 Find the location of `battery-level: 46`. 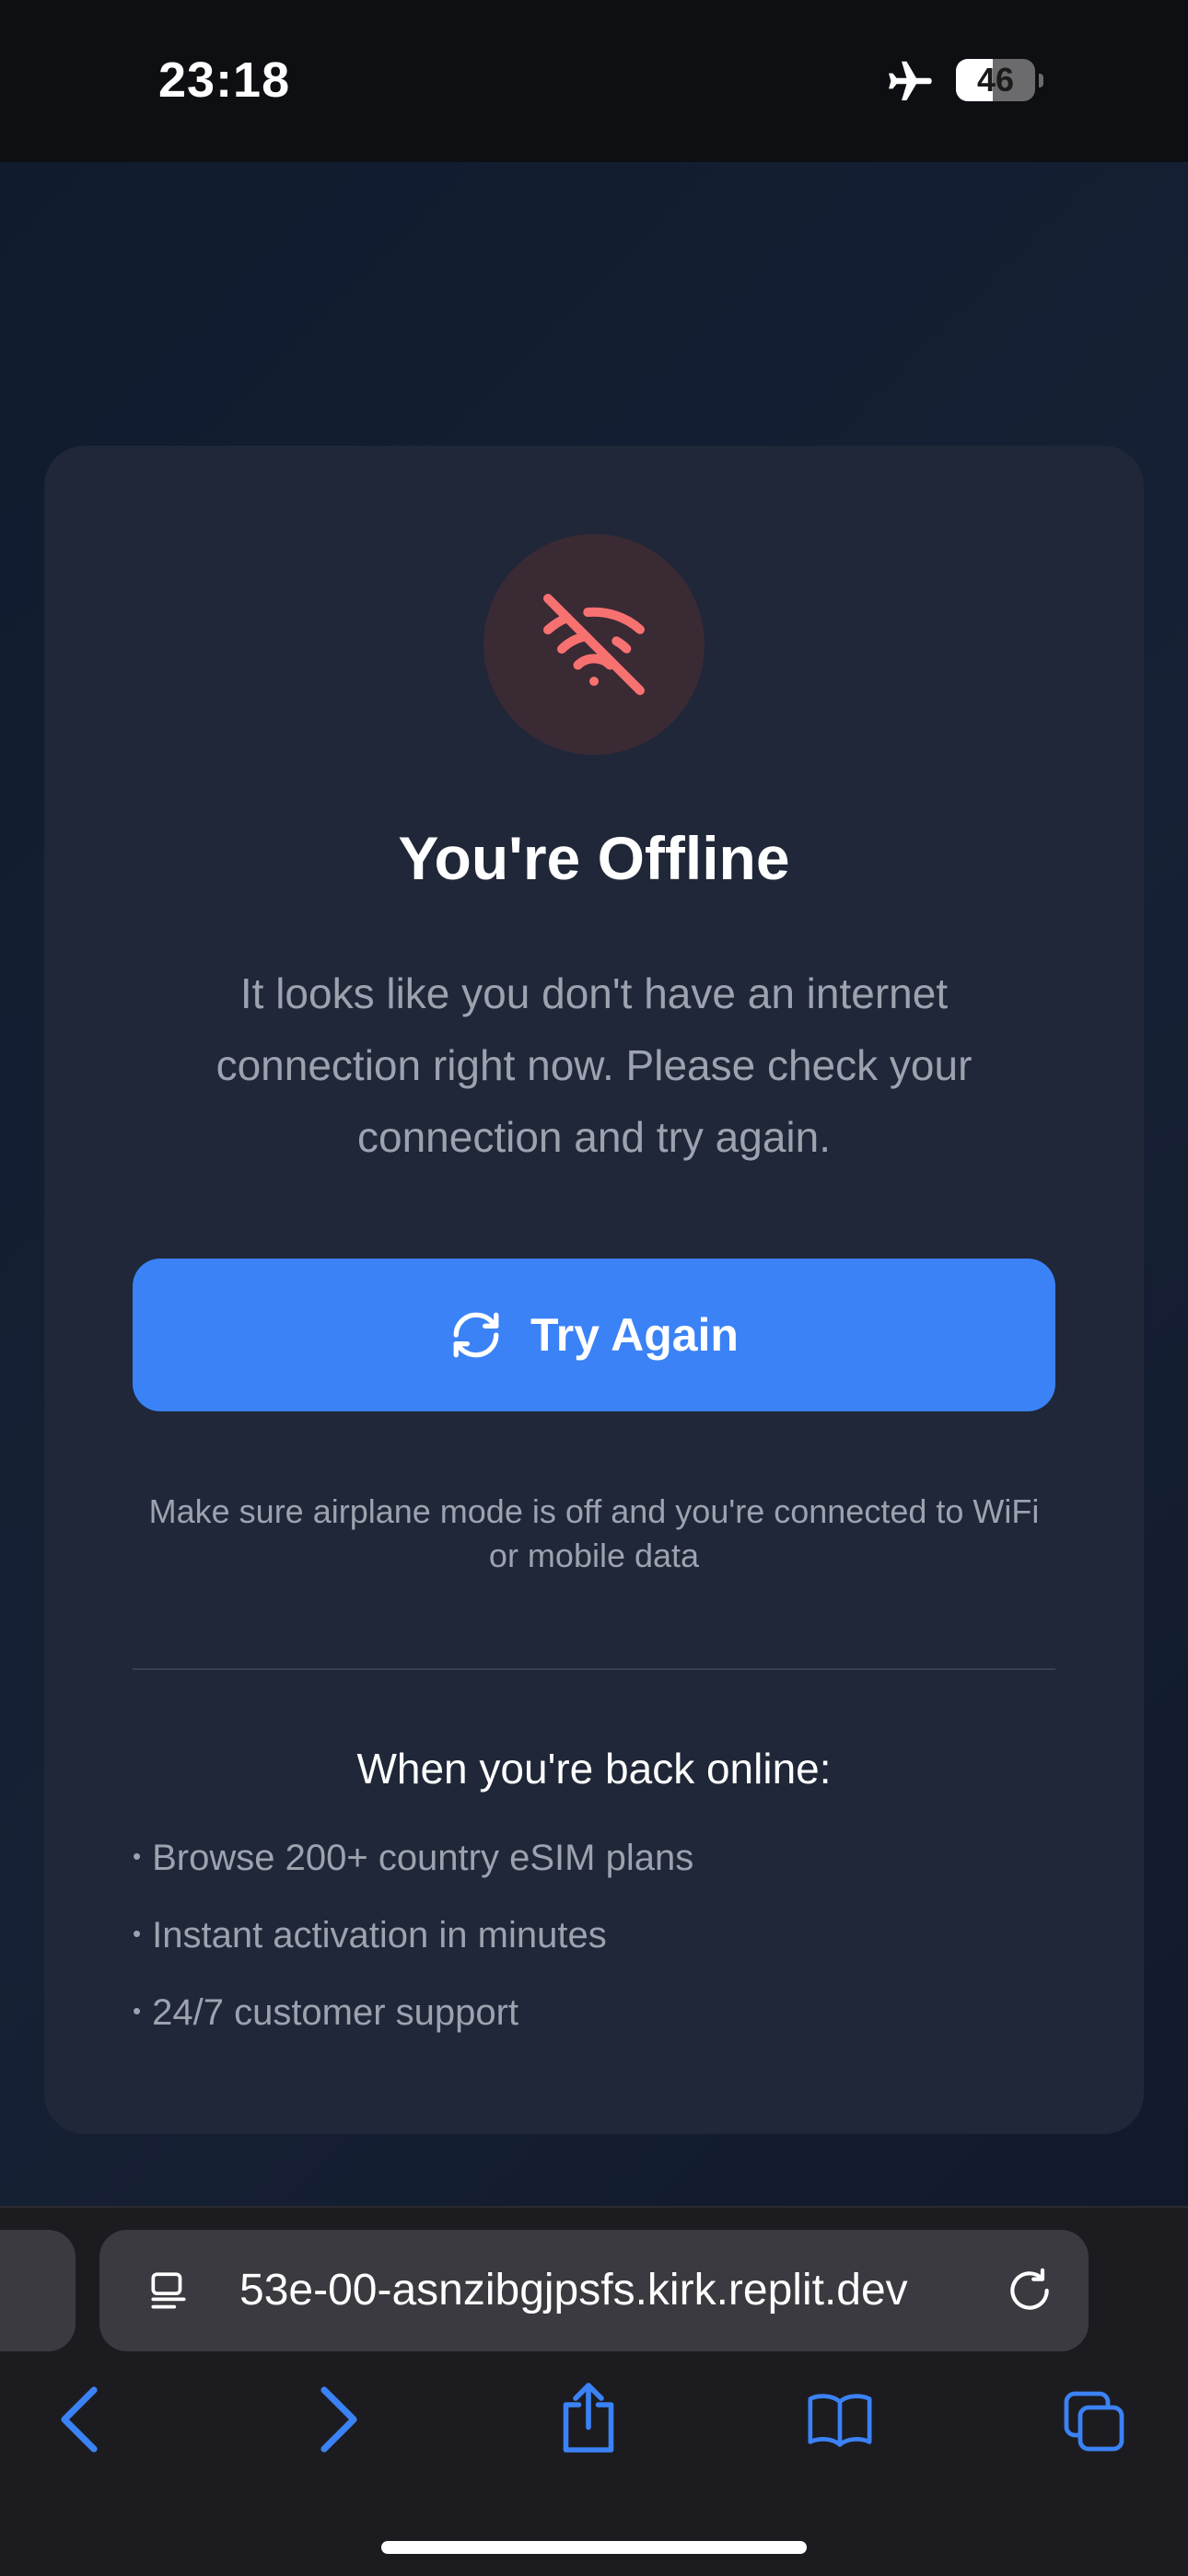

battery-level: 46 is located at coordinates (995, 80).